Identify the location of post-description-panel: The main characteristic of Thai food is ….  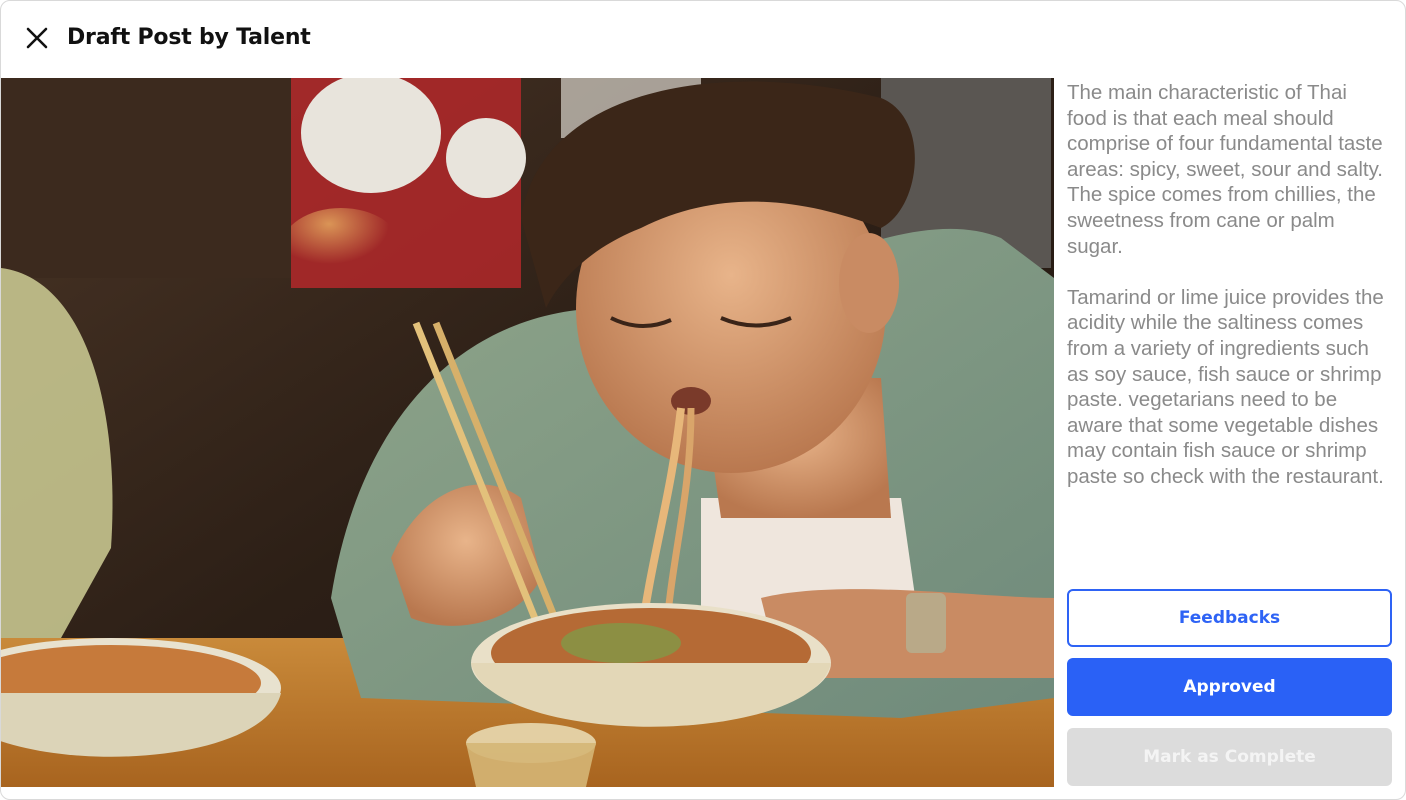
(1227, 285).